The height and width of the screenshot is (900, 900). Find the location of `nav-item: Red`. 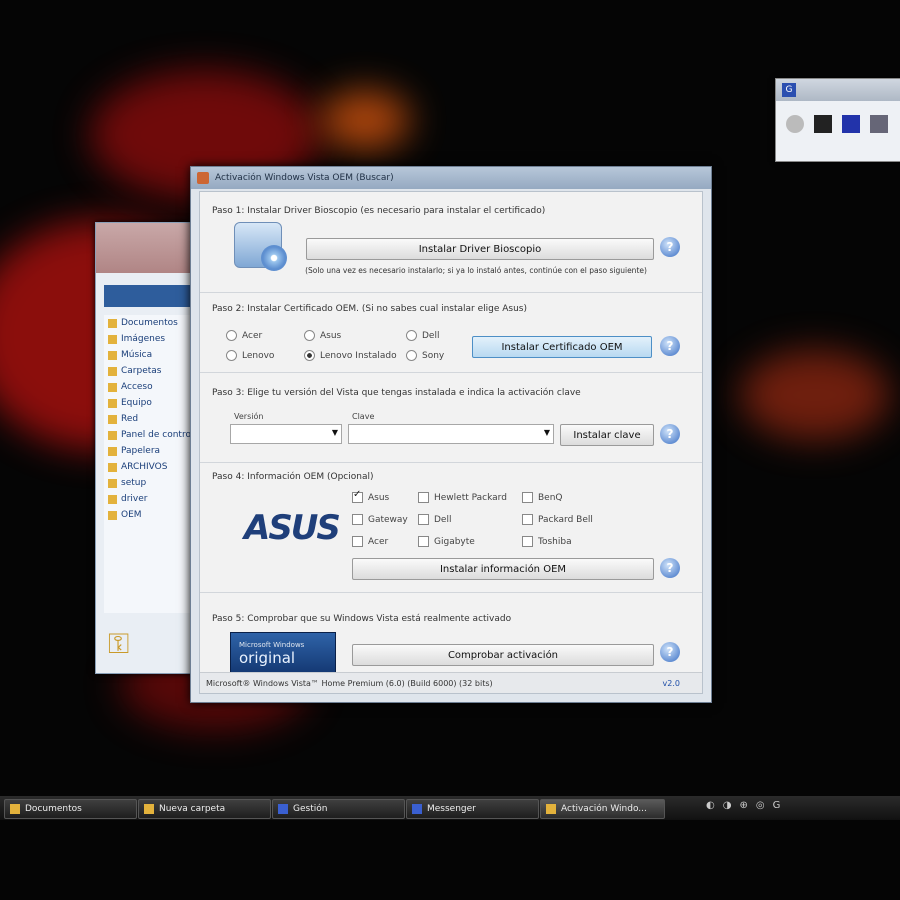

nav-item: Red is located at coordinates (150, 419).